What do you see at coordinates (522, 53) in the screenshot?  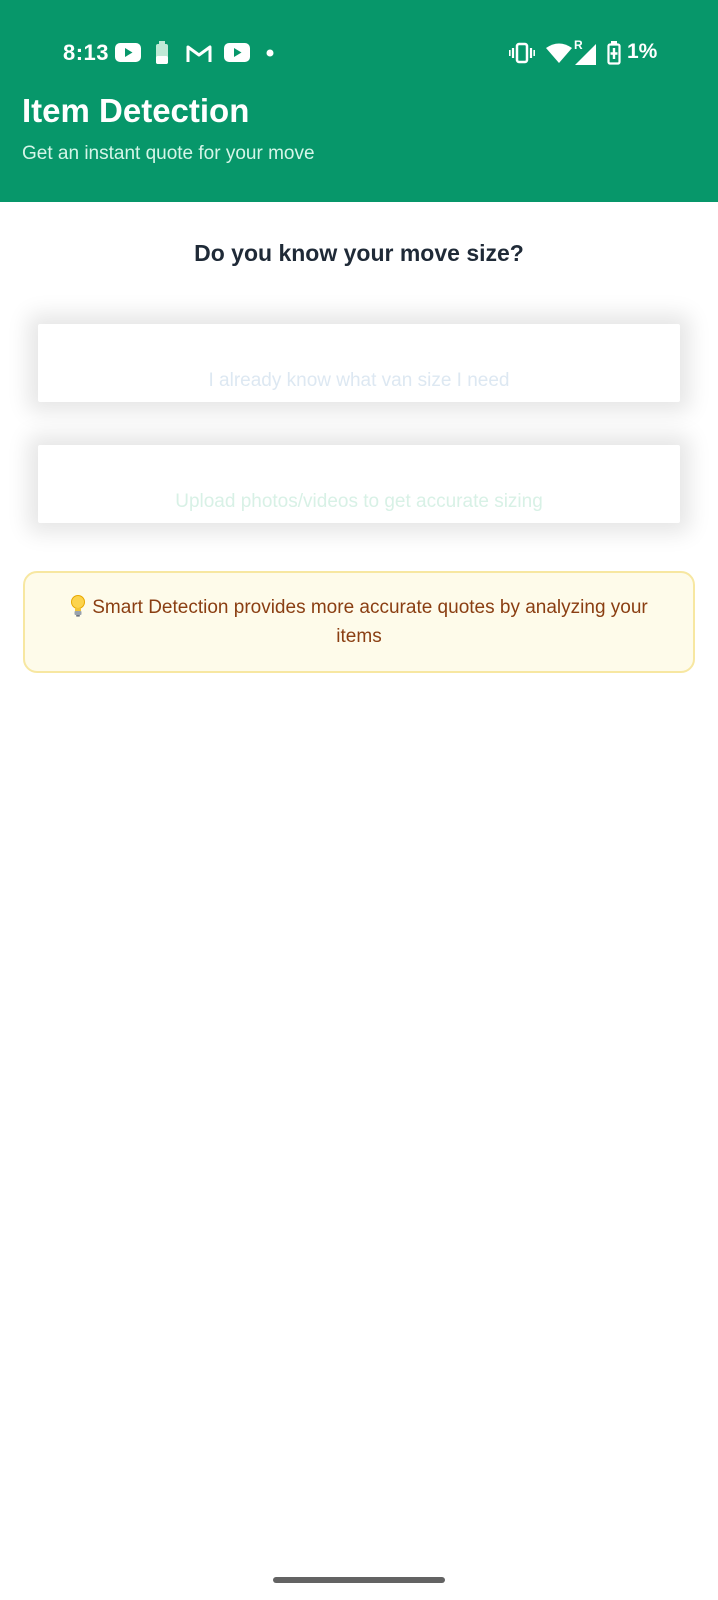 I see `vibrate-icon` at bounding box center [522, 53].